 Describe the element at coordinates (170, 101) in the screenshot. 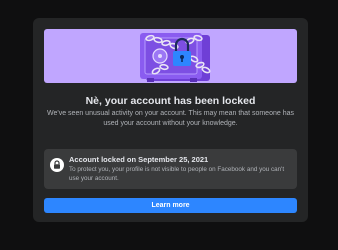

I see `dialog-title: Nè, your account has been locked` at that location.